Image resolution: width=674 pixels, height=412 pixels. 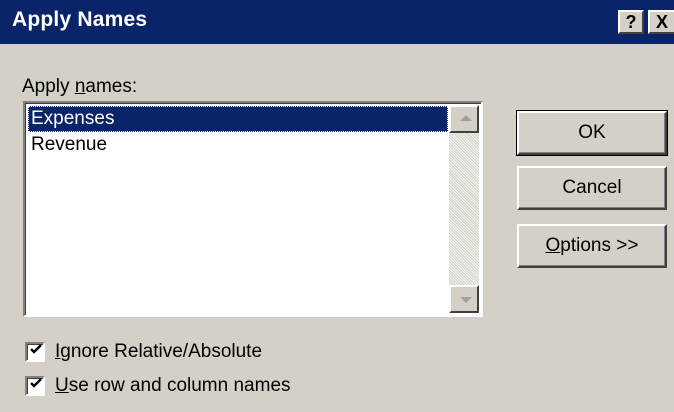 I want to click on names-list: Expenses Revenue, so click(x=238, y=132).